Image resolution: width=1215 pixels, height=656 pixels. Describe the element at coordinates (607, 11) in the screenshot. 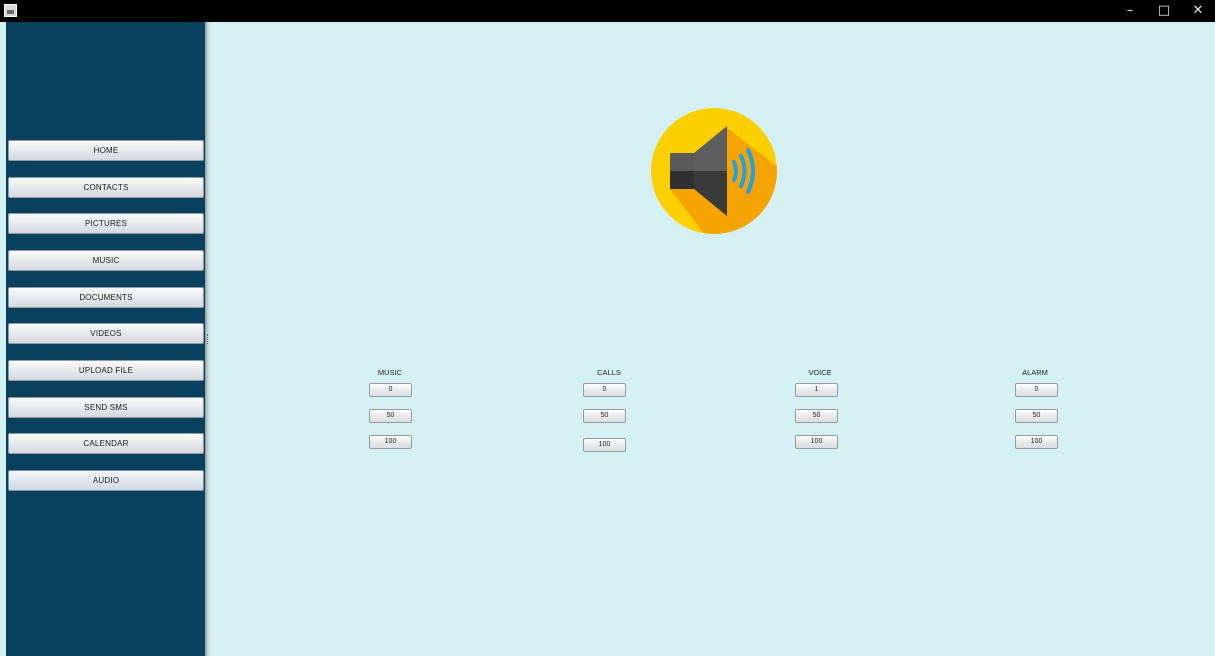

I see `title-bar: – □ ✕` at that location.